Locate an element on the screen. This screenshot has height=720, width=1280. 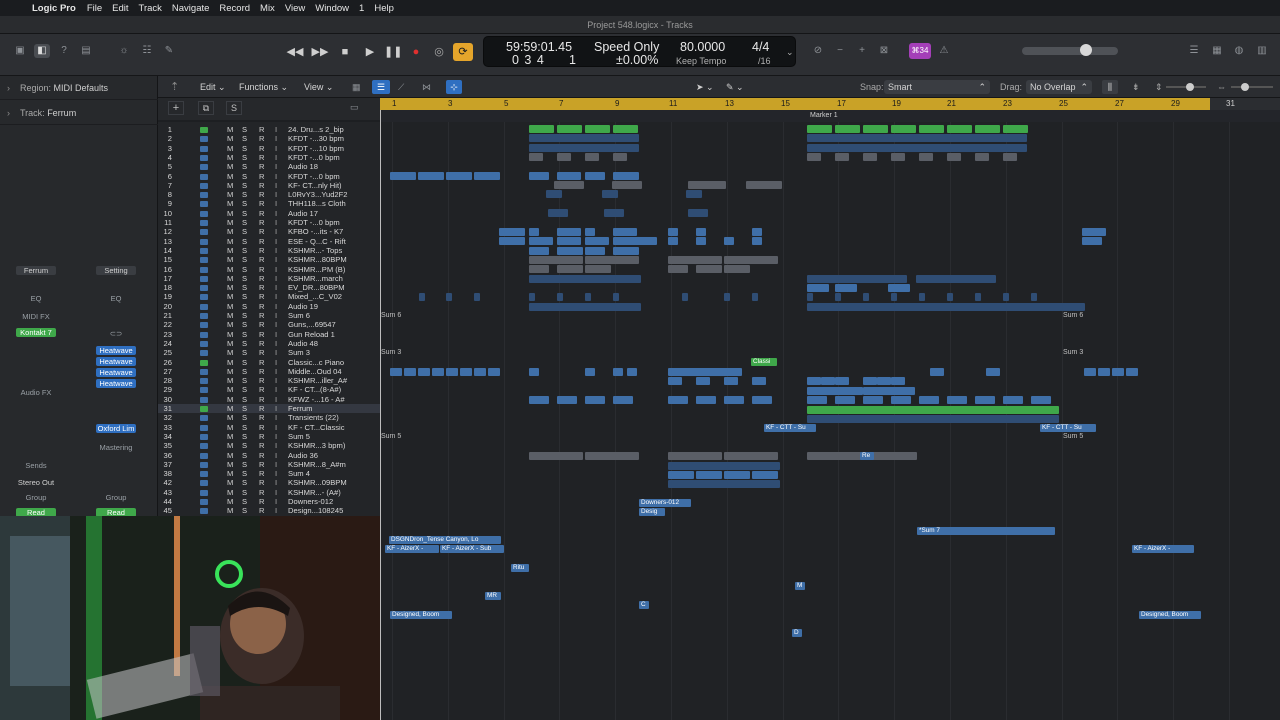
track-row: 44 M S R I Downers-012 is located at coordinates (269, 501).